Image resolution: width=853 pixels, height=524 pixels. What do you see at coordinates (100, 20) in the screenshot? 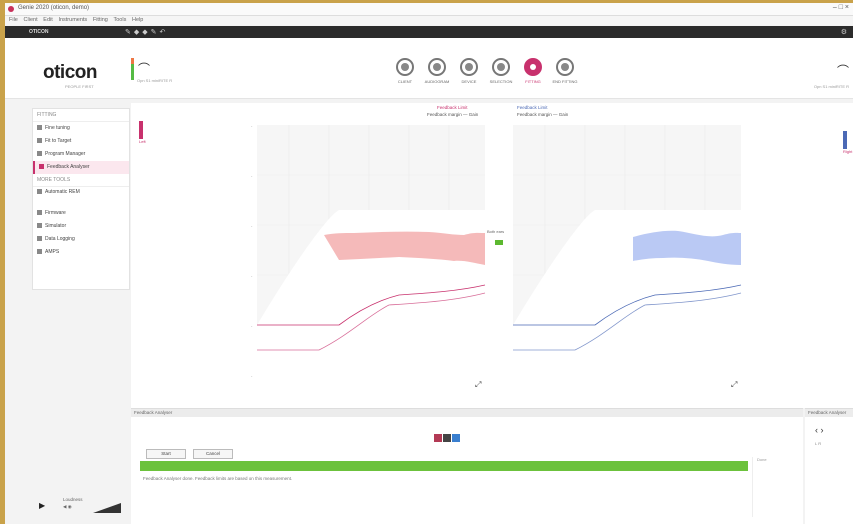
I see `menu-fitting: Fitting` at bounding box center [100, 20].